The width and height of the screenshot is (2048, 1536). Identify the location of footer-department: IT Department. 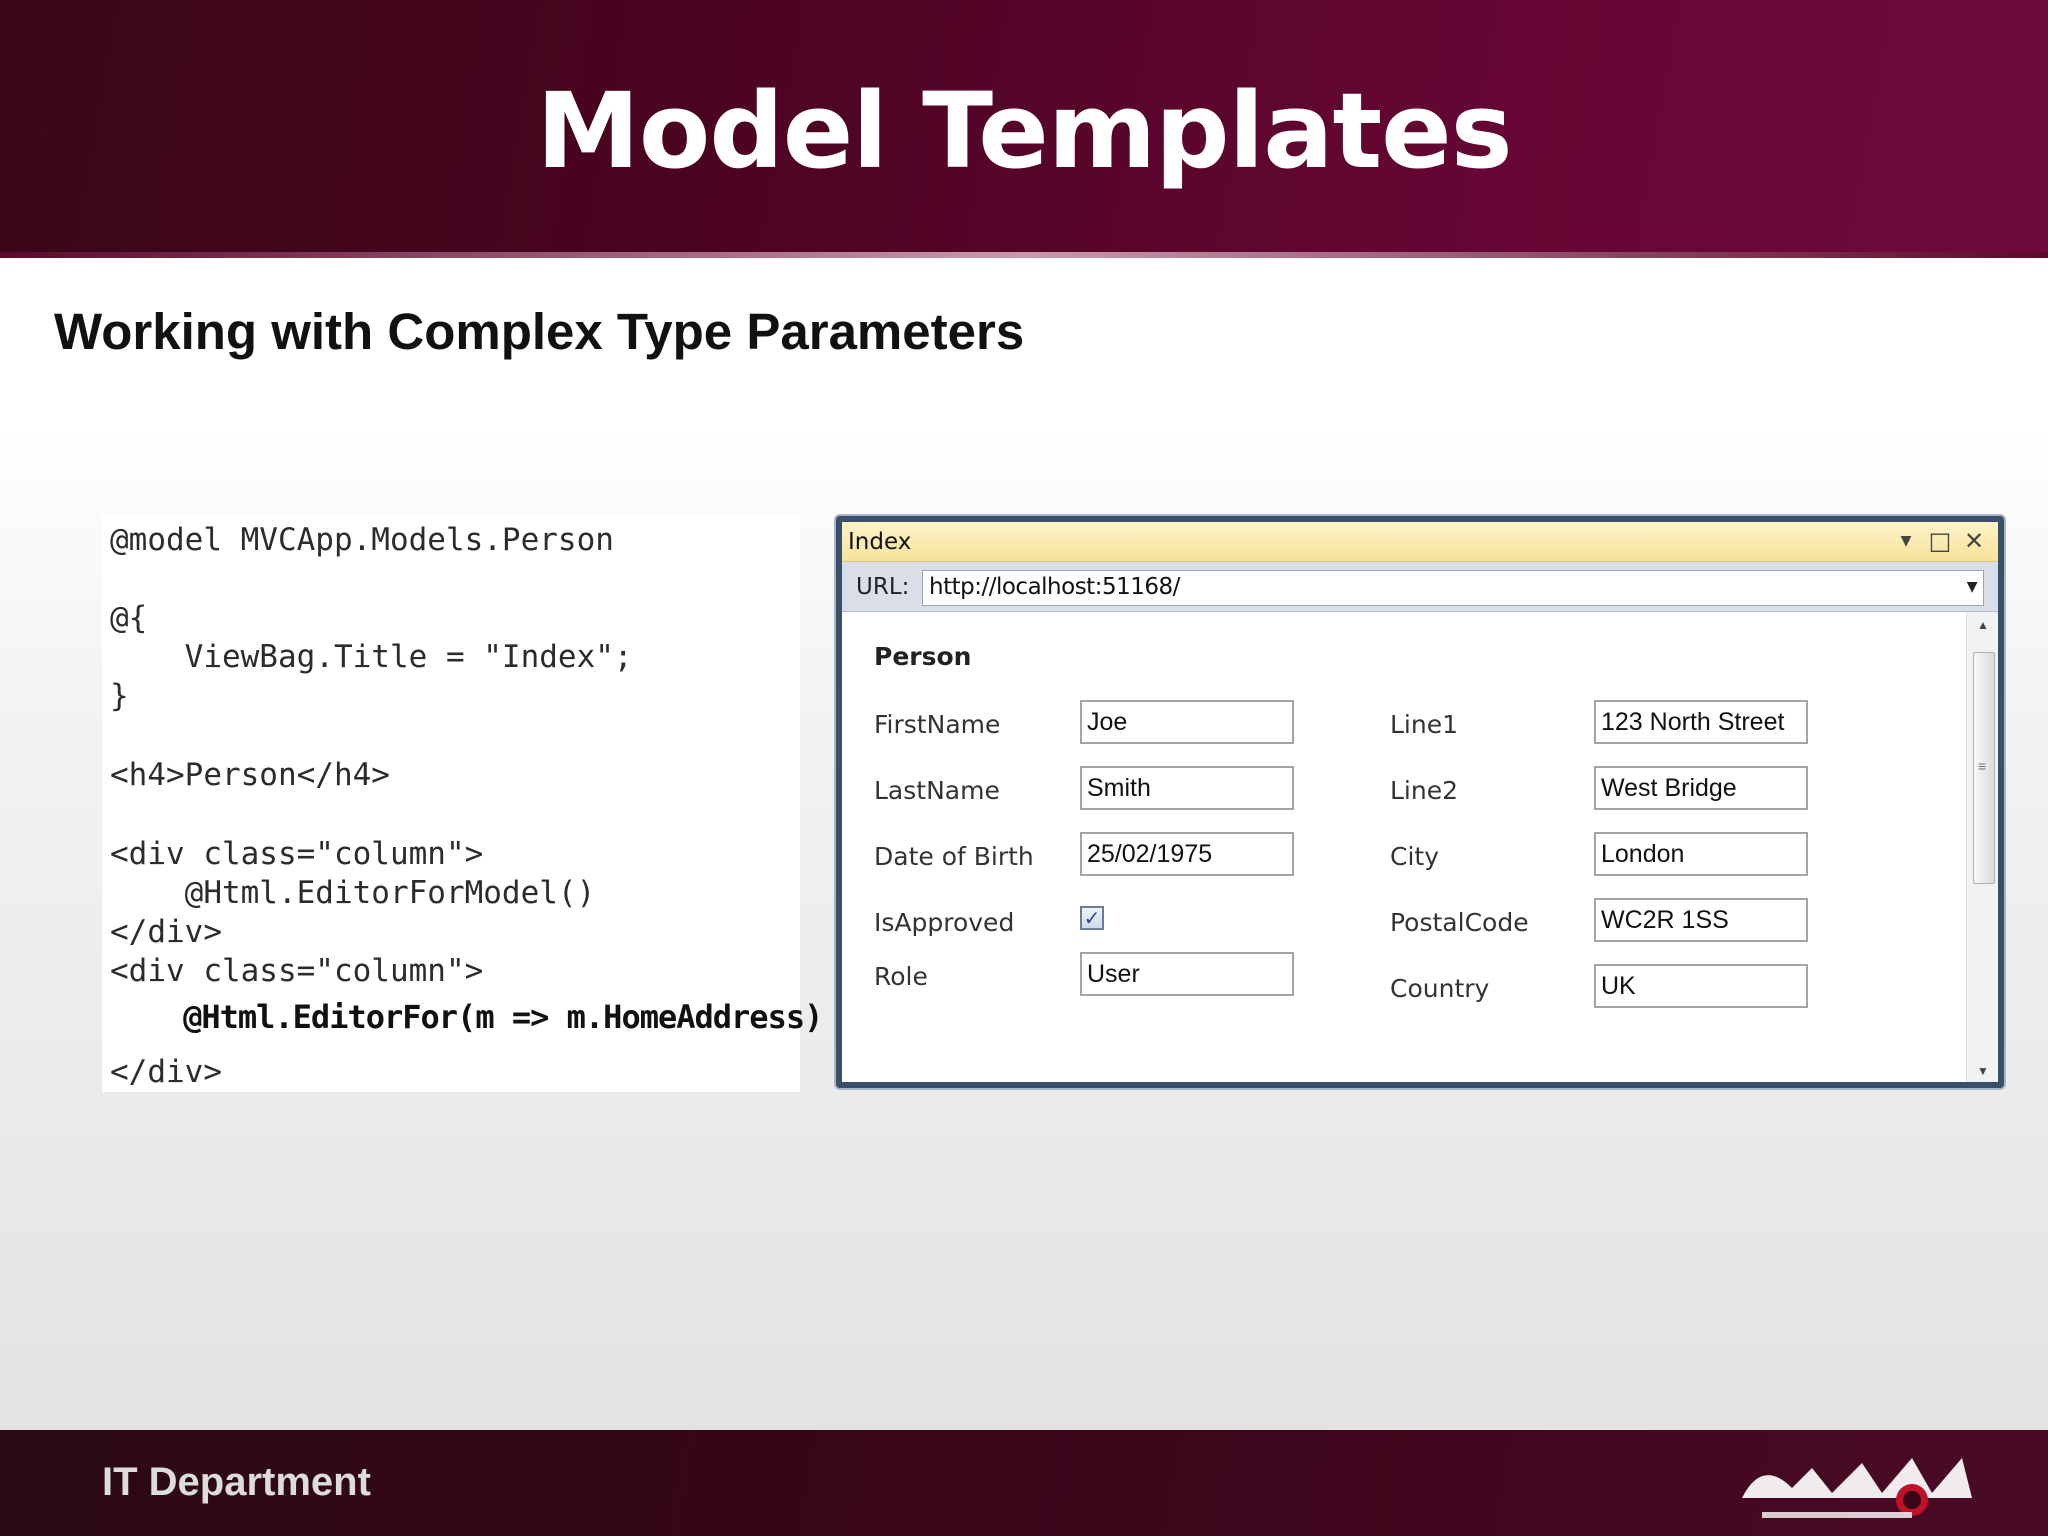
(236, 1482).